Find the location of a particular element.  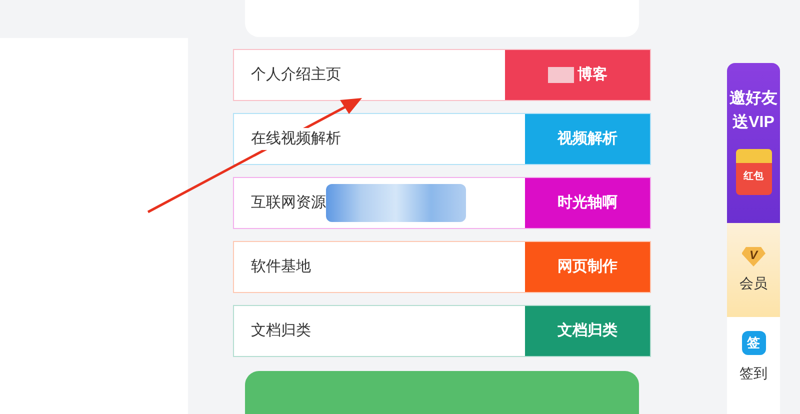

invite-text: 邀好友送VIP is located at coordinates (753, 110).